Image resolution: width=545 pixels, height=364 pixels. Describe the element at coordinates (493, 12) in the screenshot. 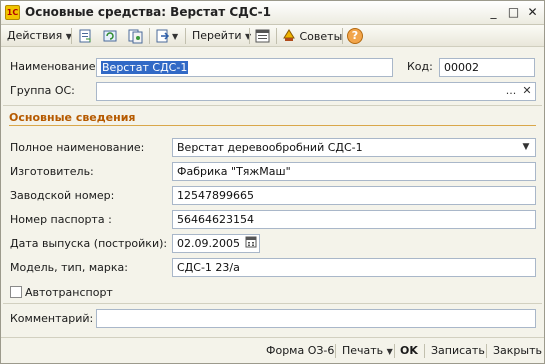

I see `minimize-button: _` at that location.